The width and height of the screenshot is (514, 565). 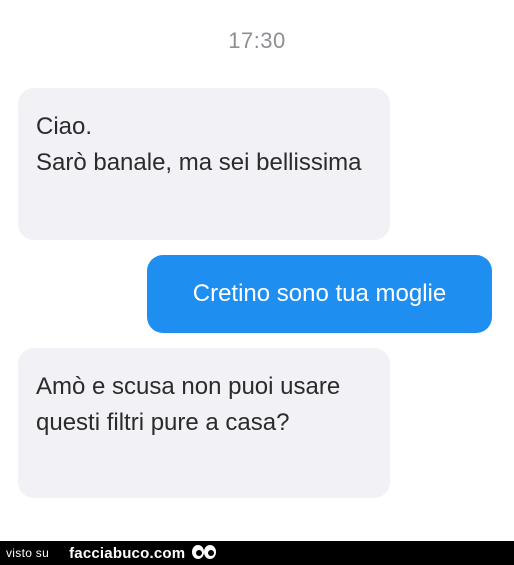 I want to click on eyes-logo-icon, so click(x=204, y=552).